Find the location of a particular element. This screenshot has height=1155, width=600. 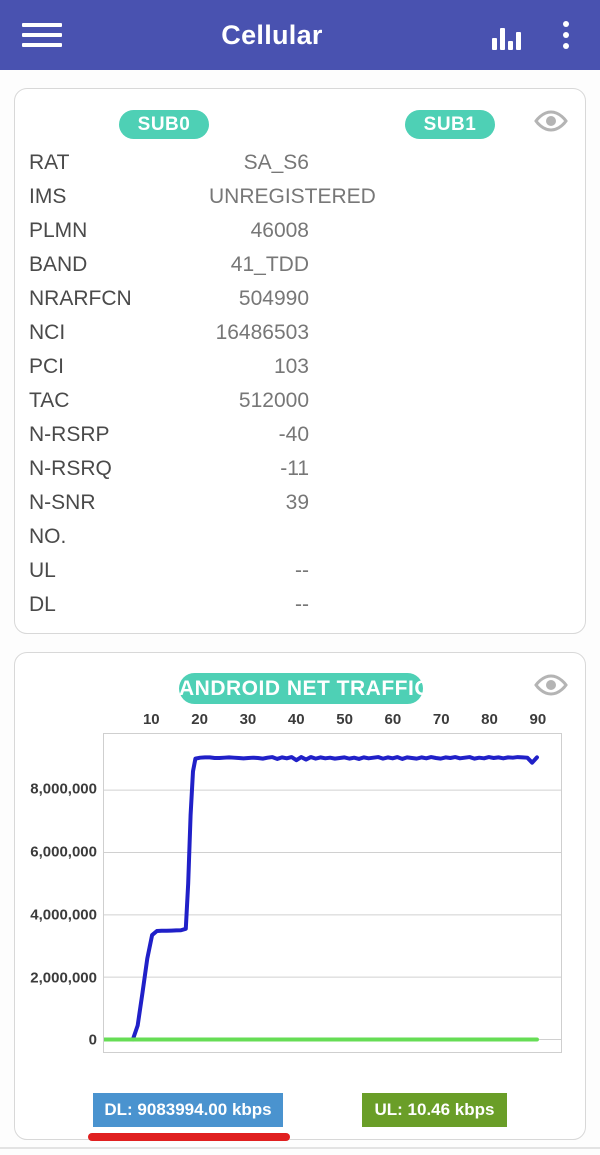

table-row: PLMN 46008 is located at coordinates (300, 236).